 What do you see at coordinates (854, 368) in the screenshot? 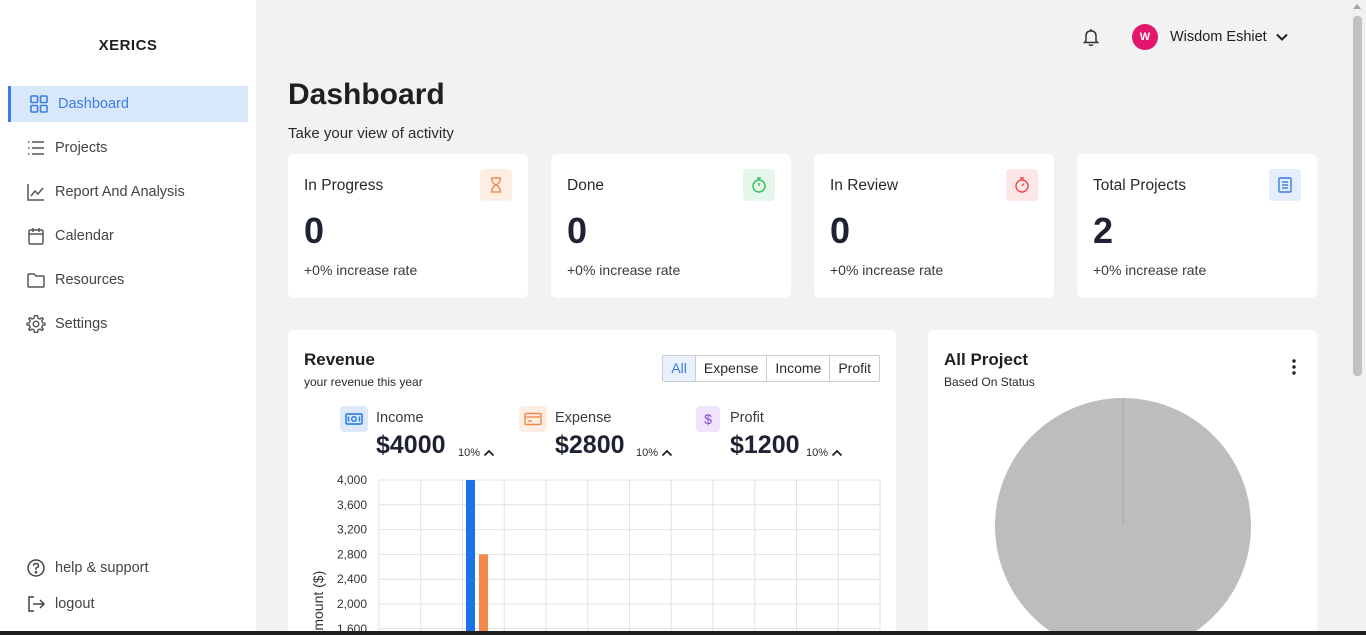
I see `filter-profit-button: Profit` at bounding box center [854, 368].